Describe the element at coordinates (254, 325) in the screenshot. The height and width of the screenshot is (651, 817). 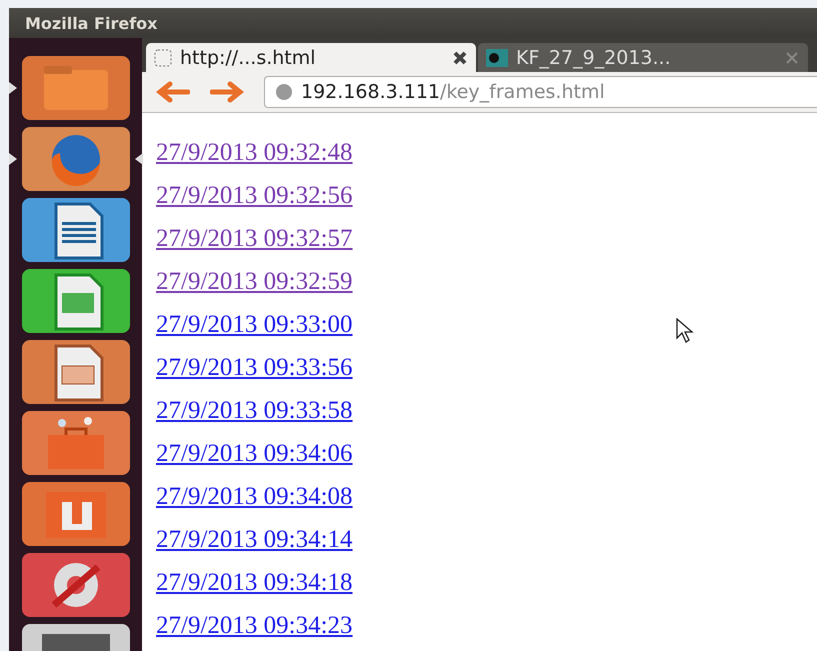
I see `timestamp-link: 27/9/2013 09:33:00` at that location.